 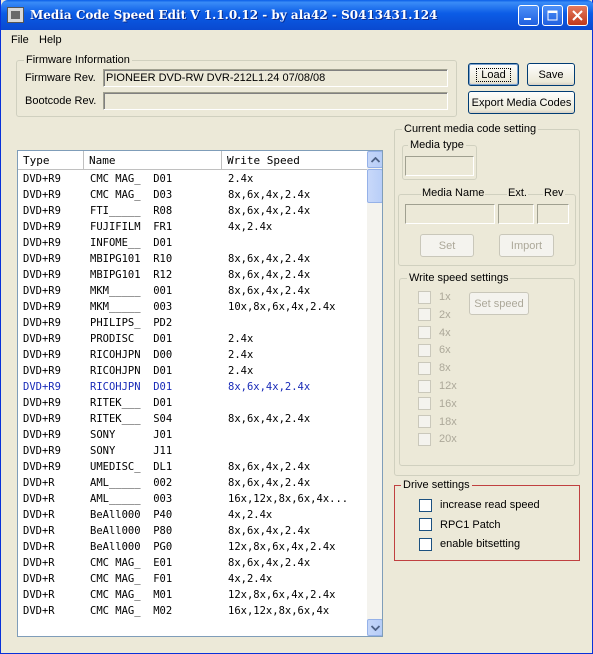 I want to click on table-row: DVD+R9 CMC MAG_ D03 8x,6x,4x,2.4x, so click(x=192, y=195).